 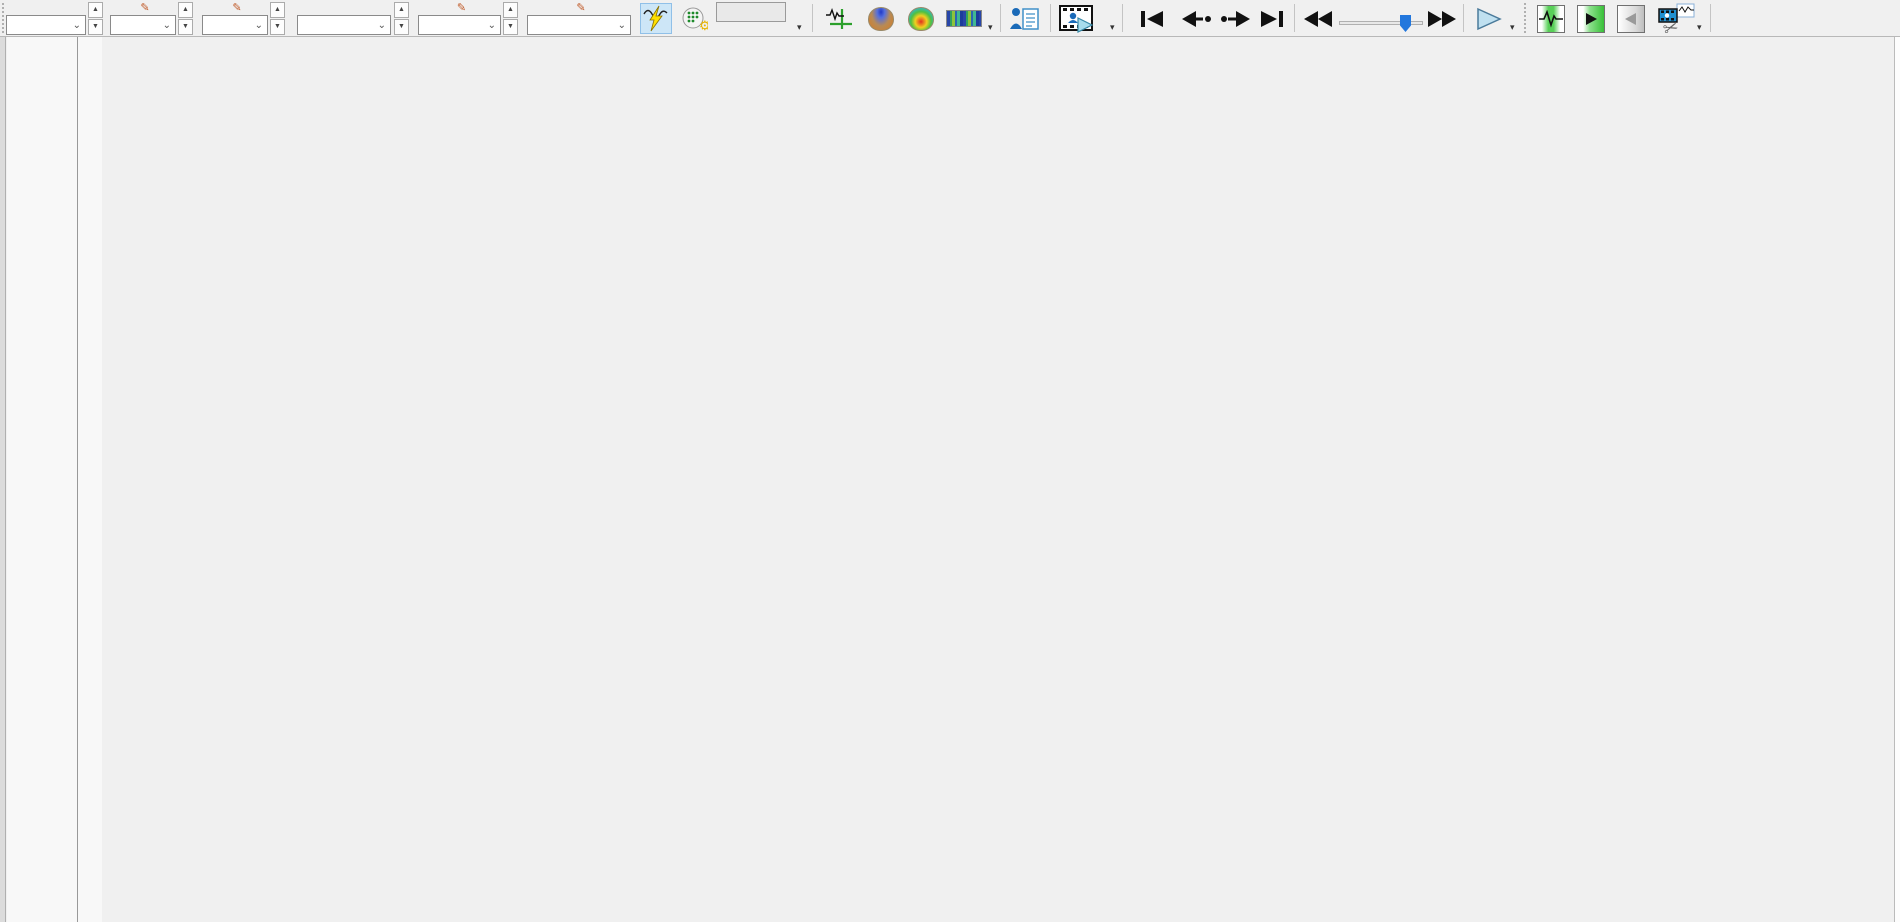 I want to click on event-marker-button, so click(x=838, y=18).